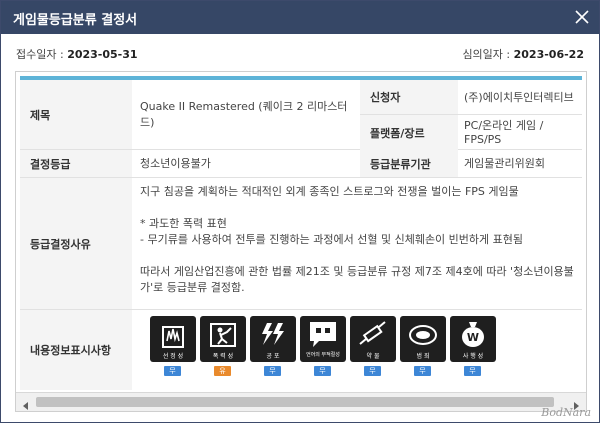  I want to click on applicant-label: 신청자, so click(409, 97).